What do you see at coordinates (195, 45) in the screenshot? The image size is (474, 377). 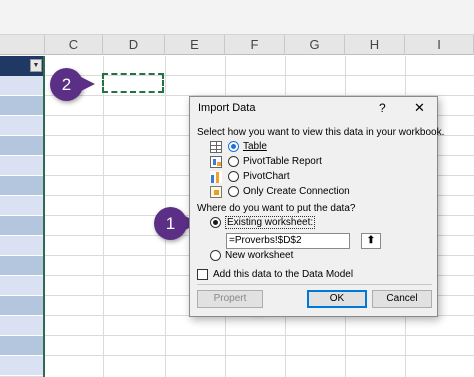 I see `column-header-e: E` at bounding box center [195, 45].